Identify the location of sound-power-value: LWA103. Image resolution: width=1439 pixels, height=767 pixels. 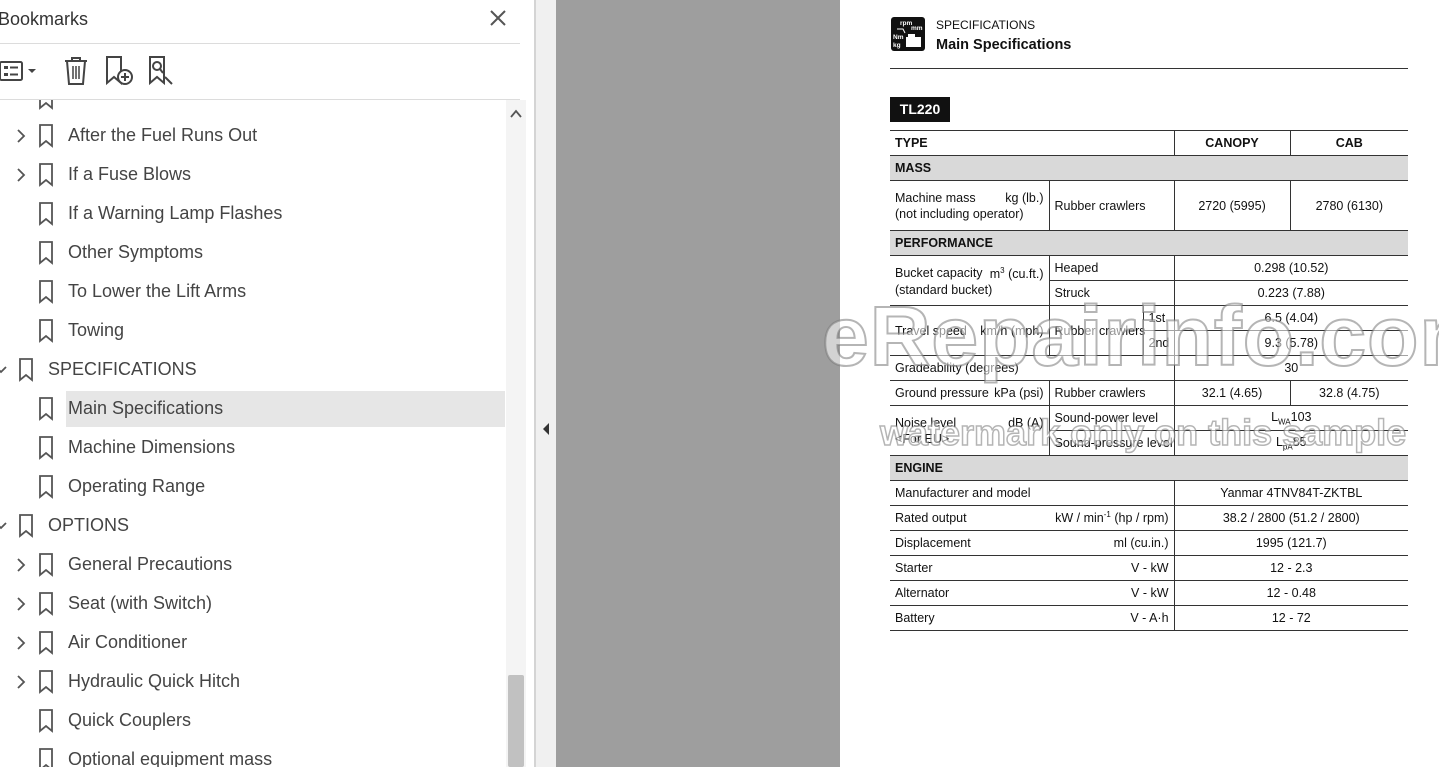
(1291, 418).